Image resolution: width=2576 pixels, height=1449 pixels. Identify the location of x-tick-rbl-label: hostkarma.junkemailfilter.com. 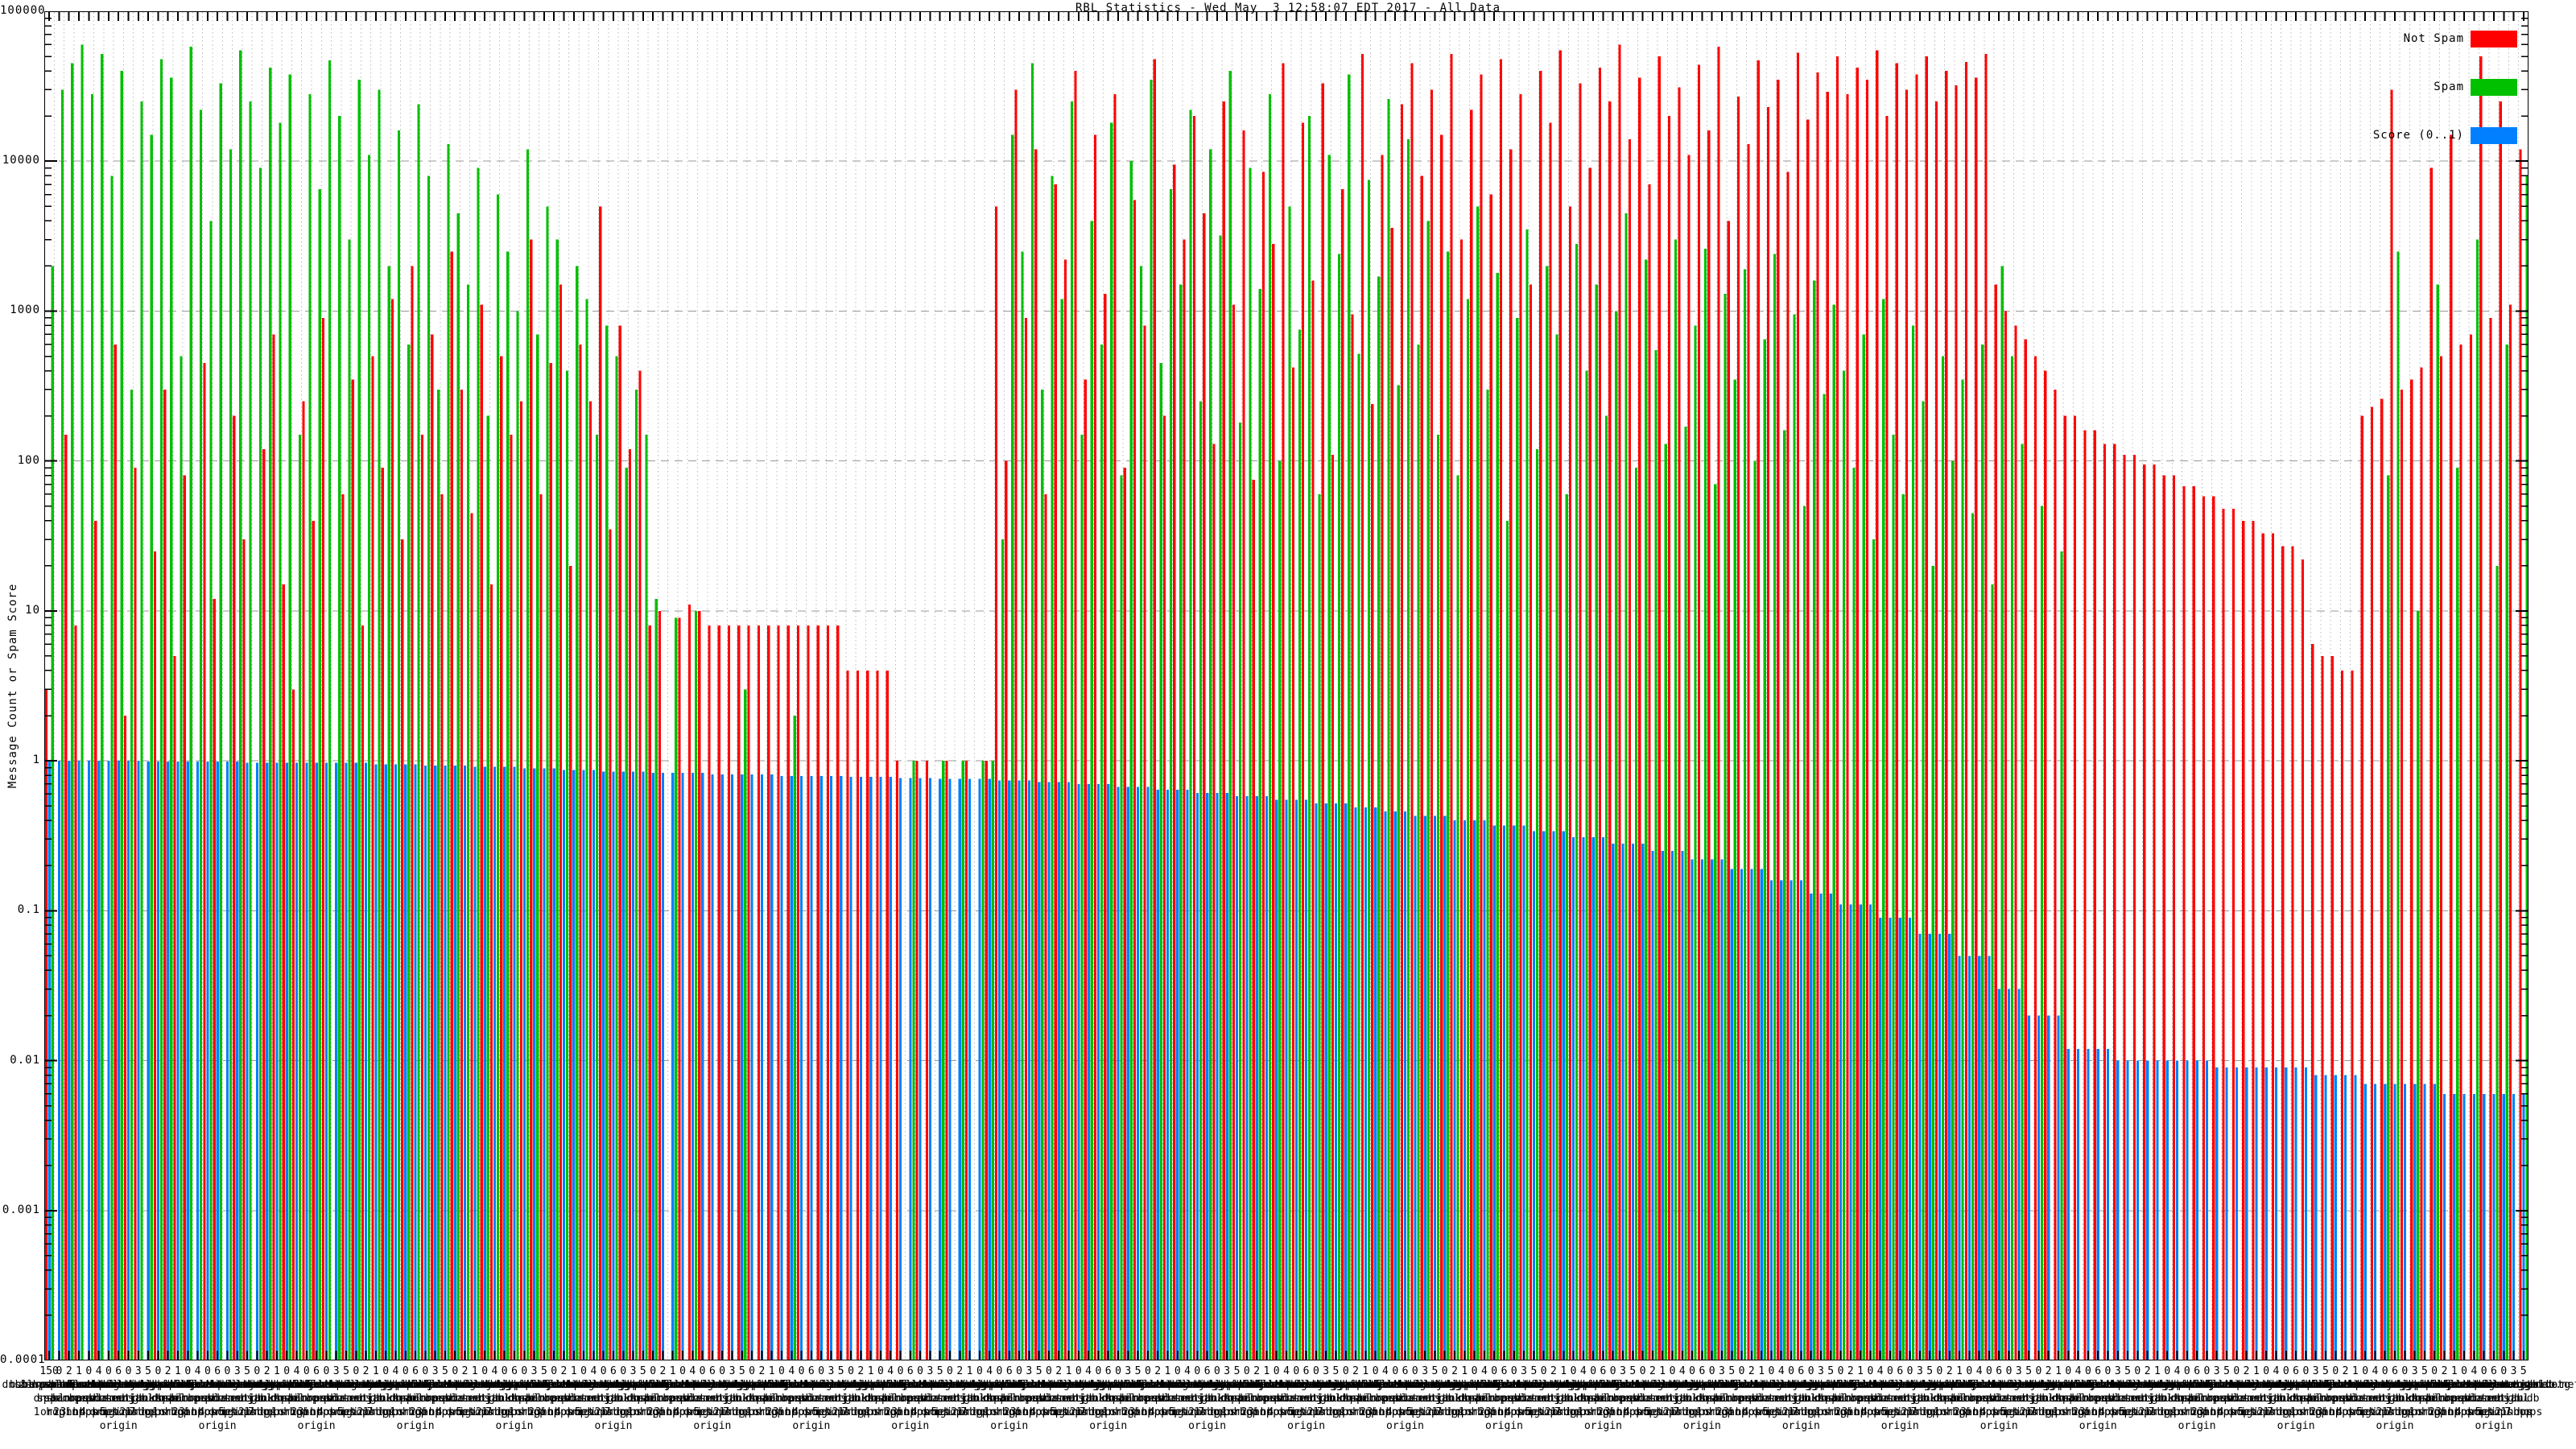
(989, 1385).